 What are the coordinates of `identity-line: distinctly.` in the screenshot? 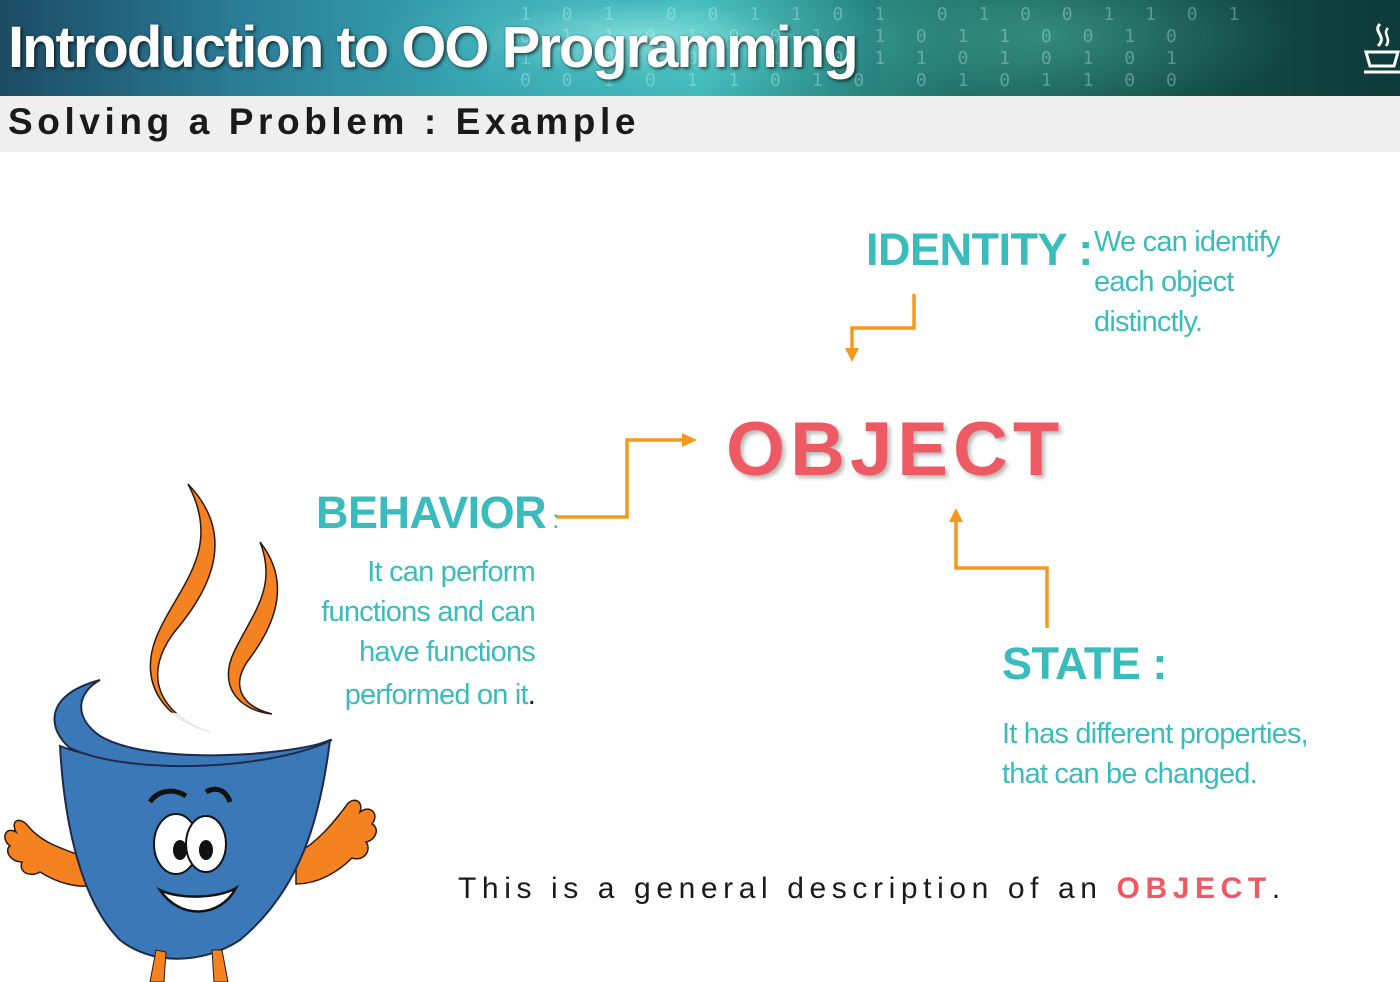 It's located at (1148, 322).